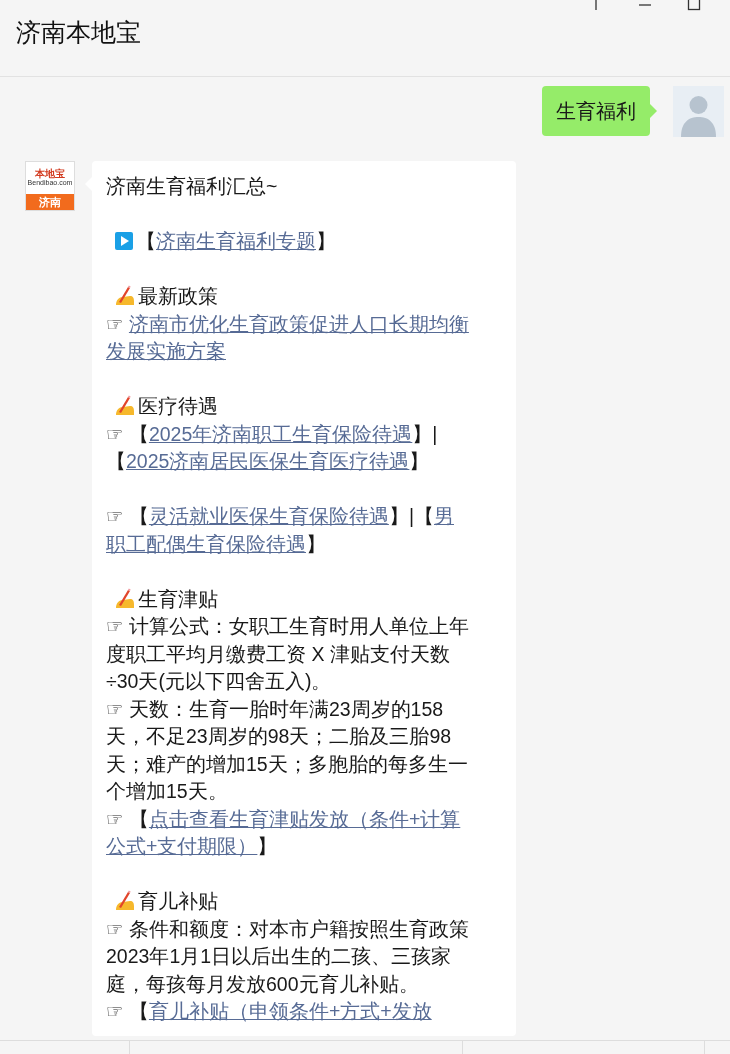 The image size is (730, 1054). What do you see at coordinates (268, 516) in the screenshot?
I see `link: 灵活就业医保生育保险待遇` at bounding box center [268, 516].